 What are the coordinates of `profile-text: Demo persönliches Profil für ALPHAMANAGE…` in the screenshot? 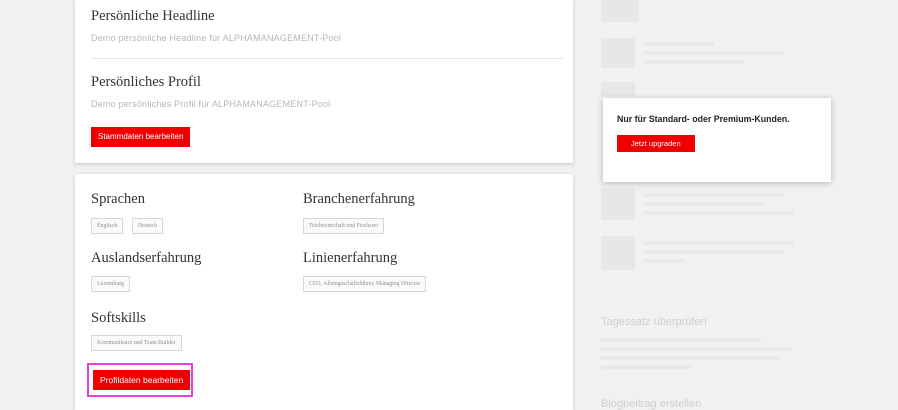 It's located at (211, 104).